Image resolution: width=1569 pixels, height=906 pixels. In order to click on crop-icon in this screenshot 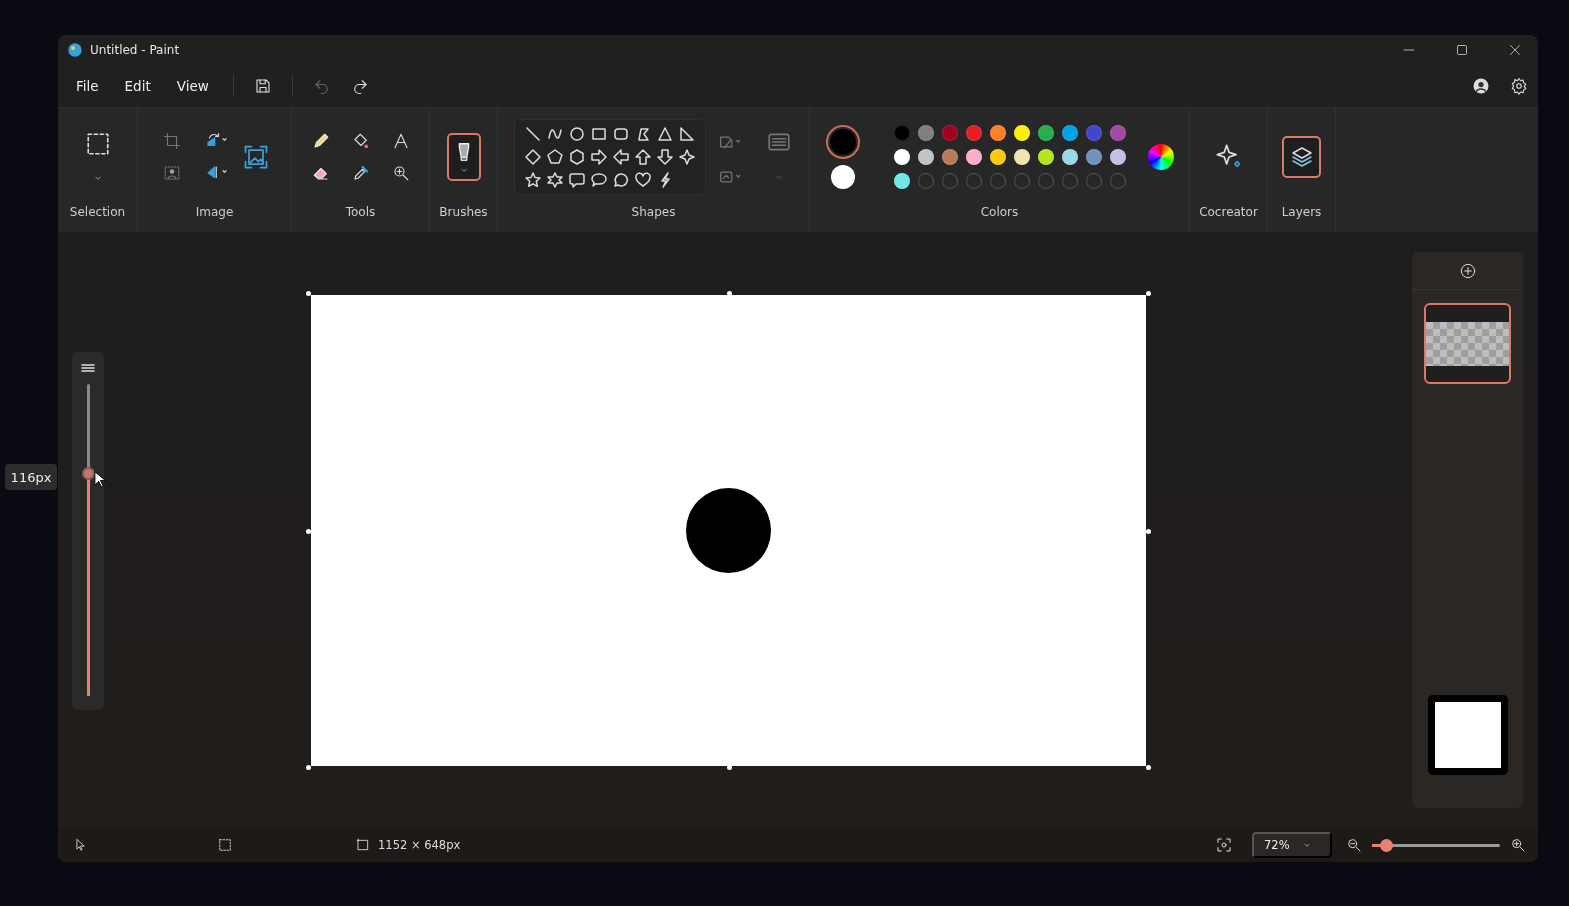, I will do `click(171, 140)`.